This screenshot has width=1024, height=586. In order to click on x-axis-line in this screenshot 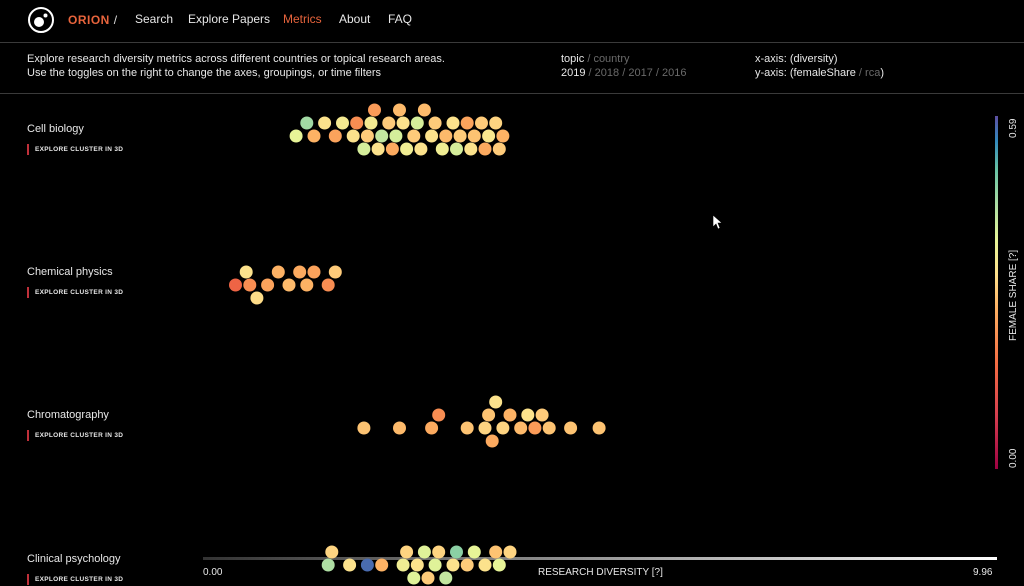, I will do `click(600, 558)`.